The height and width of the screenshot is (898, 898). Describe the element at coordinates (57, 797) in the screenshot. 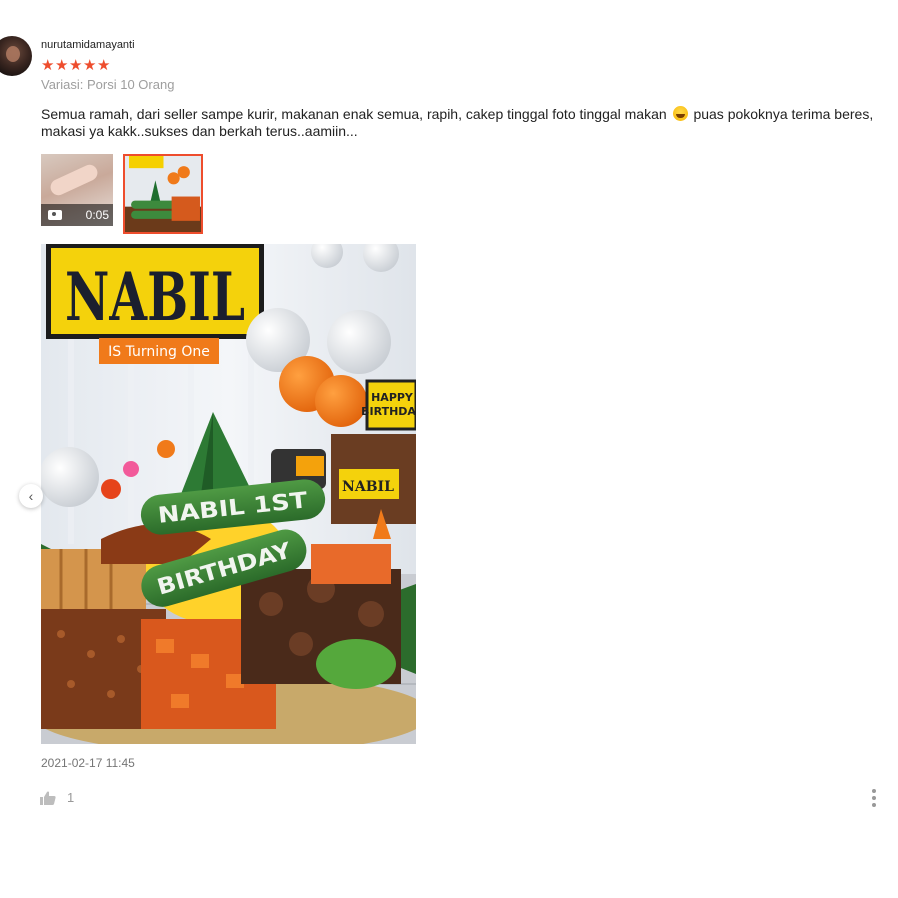

I see `like-button: 1` at that location.